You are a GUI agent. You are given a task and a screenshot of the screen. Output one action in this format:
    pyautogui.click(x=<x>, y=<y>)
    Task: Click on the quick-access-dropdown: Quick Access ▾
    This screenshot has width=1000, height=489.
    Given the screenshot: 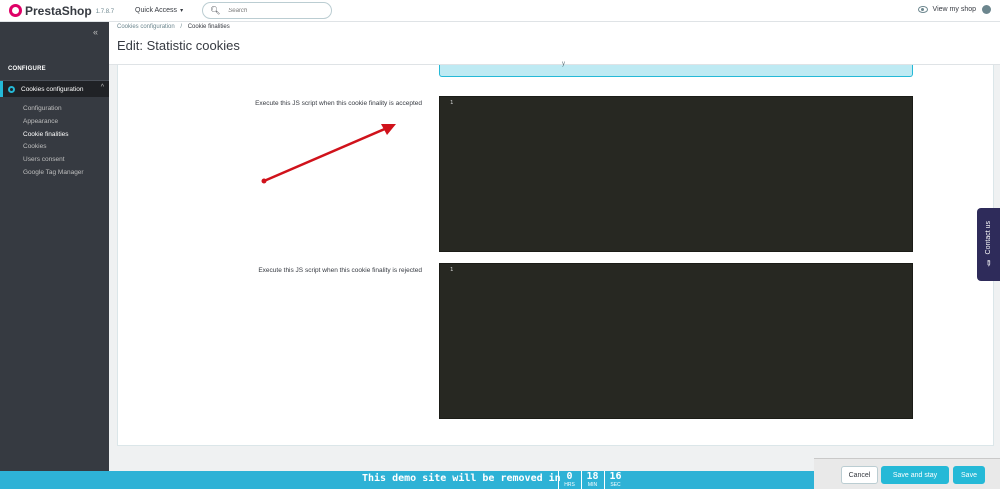 What is the action you would take?
    pyautogui.click(x=159, y=10)
    